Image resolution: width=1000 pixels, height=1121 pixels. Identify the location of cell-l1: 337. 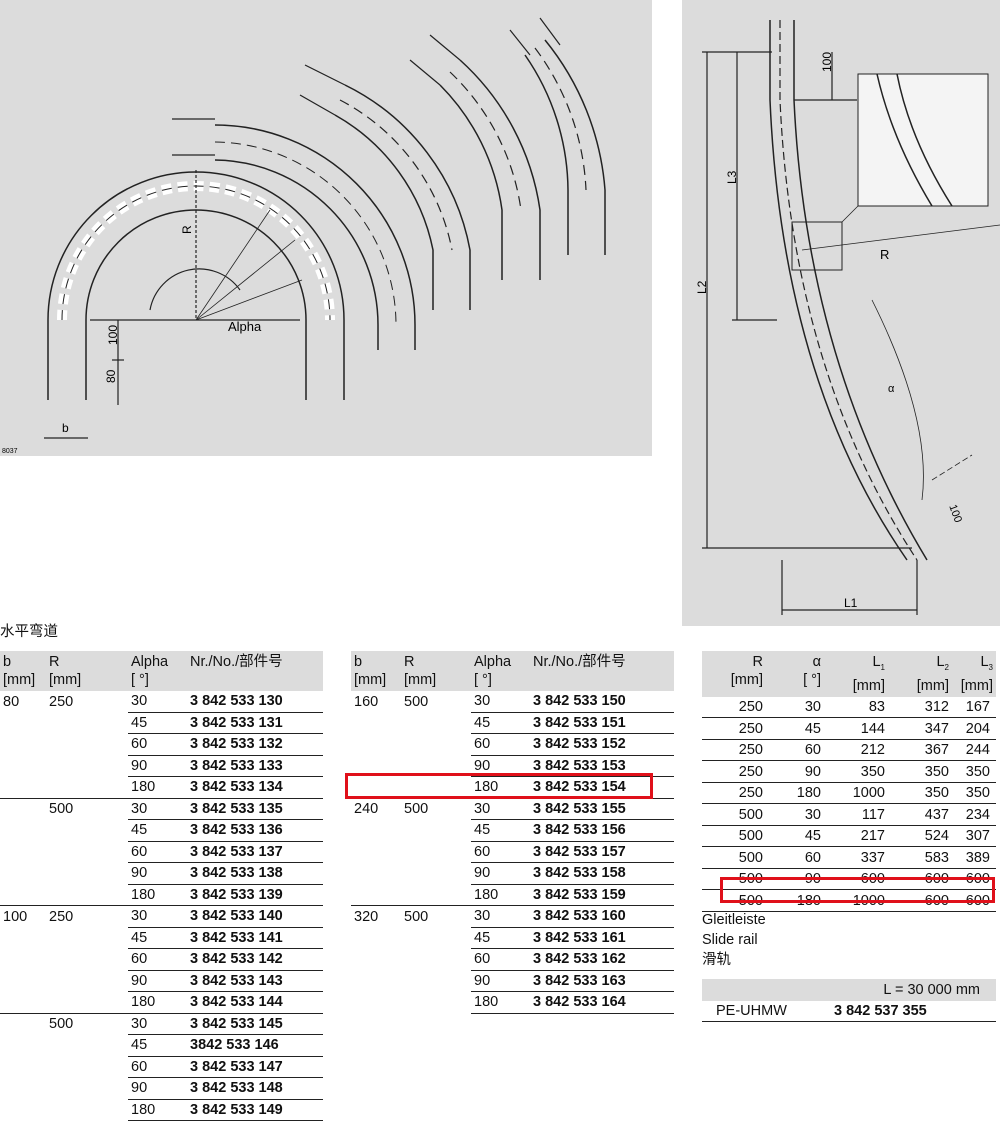
(856, 857).